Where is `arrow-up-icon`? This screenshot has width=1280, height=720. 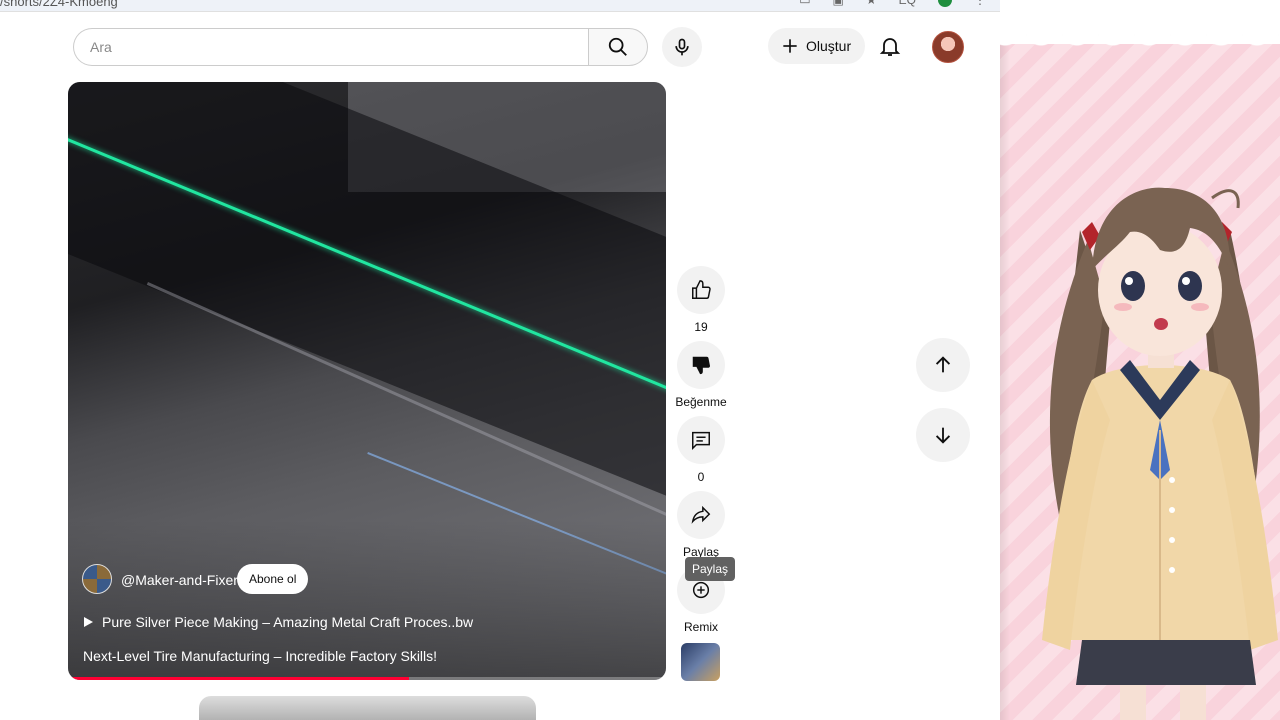 arrow-up-icon is located at coordinates (943, 364).